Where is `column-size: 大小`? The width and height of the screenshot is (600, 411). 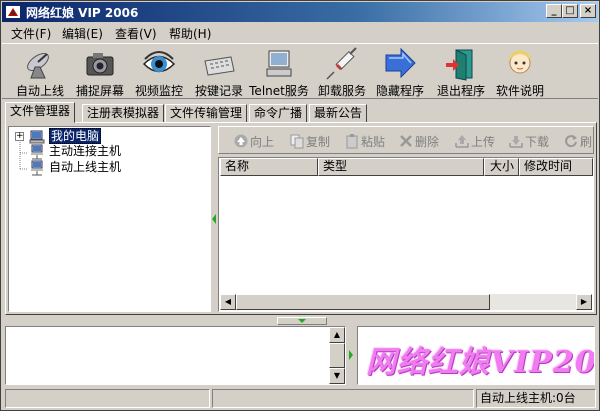 column-size: 大小 is located at coordinates (501, 167).